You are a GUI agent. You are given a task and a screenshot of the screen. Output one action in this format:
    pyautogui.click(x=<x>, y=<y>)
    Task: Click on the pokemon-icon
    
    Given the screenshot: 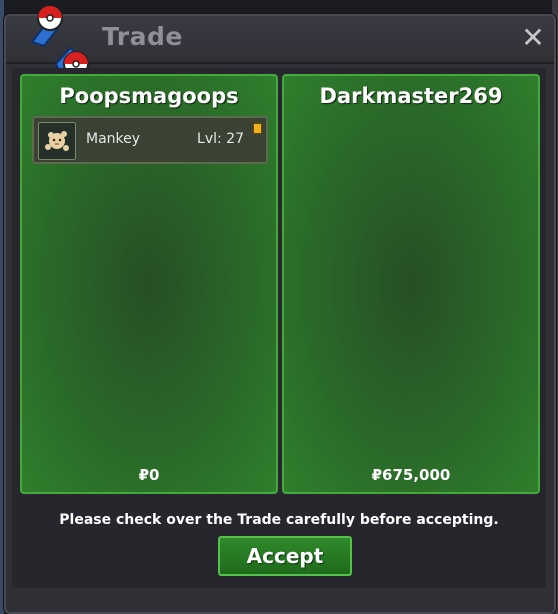 What is the action you would take?
    pyautogui.click(x=57, y=141)
    